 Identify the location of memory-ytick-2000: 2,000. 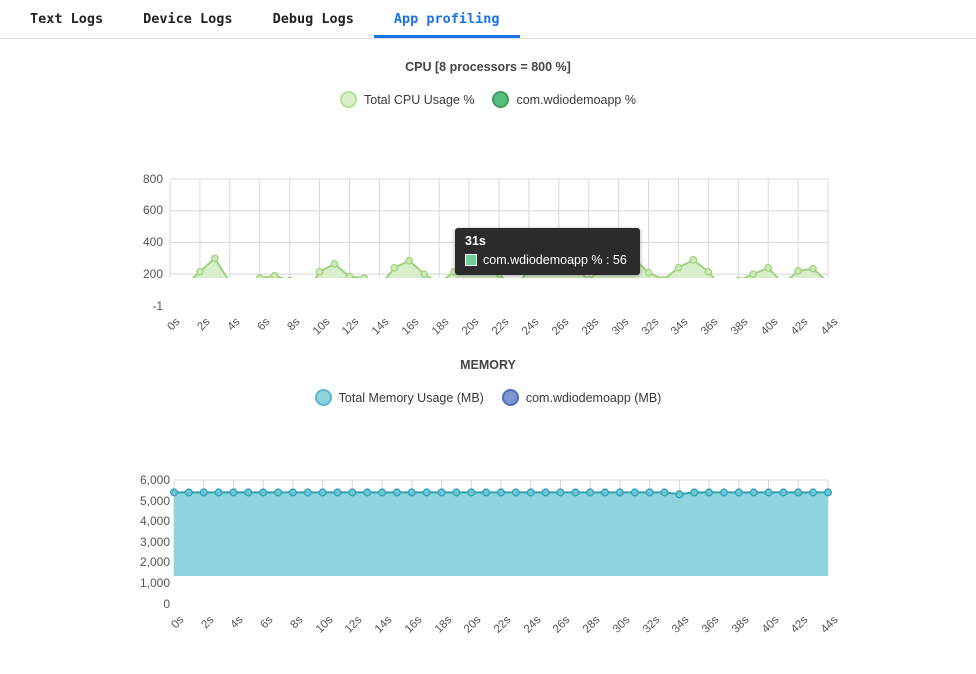
(154, 562).